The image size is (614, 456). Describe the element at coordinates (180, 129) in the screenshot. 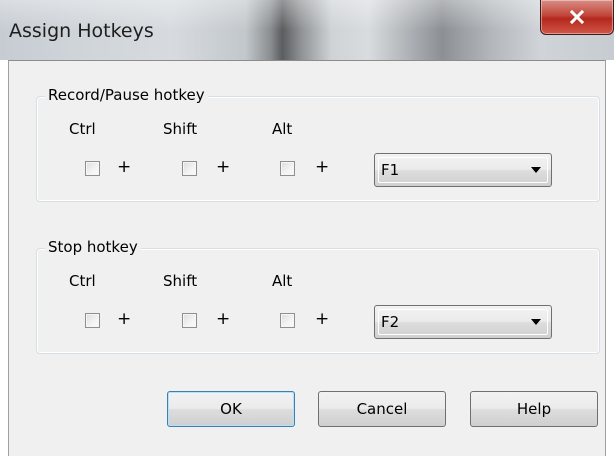

I see `record-shift-label: Shift` at that location.